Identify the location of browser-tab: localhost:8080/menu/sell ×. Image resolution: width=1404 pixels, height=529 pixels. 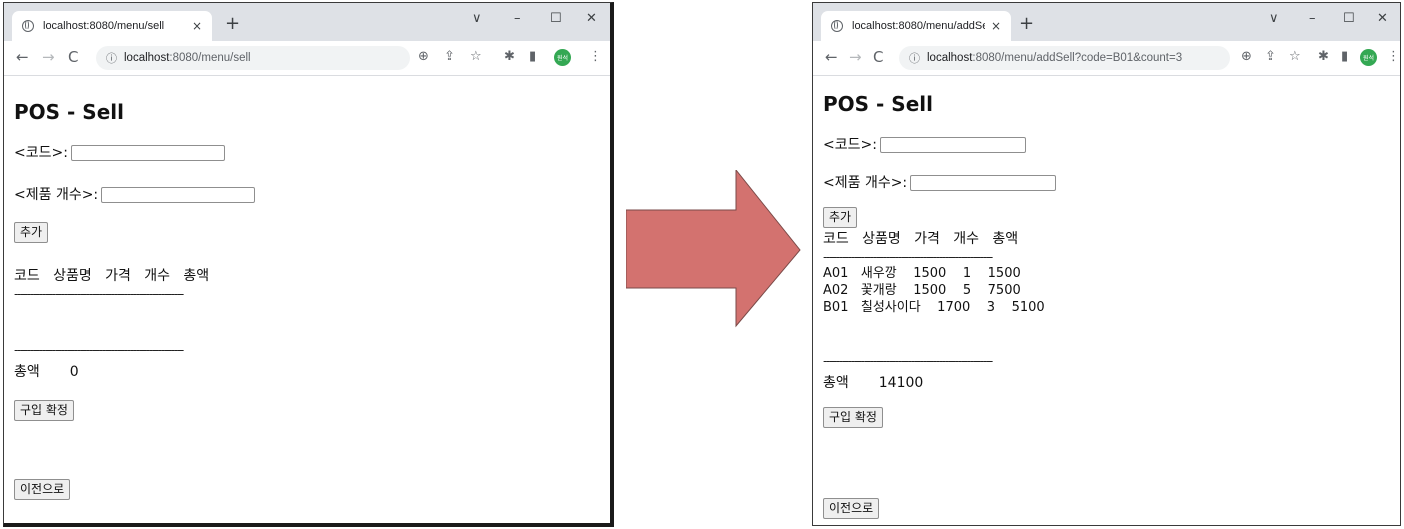
(112, 26).